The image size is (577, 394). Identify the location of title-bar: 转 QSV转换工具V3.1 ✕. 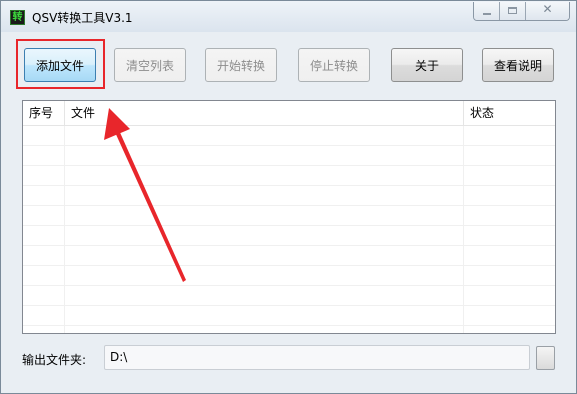
(288, 16).